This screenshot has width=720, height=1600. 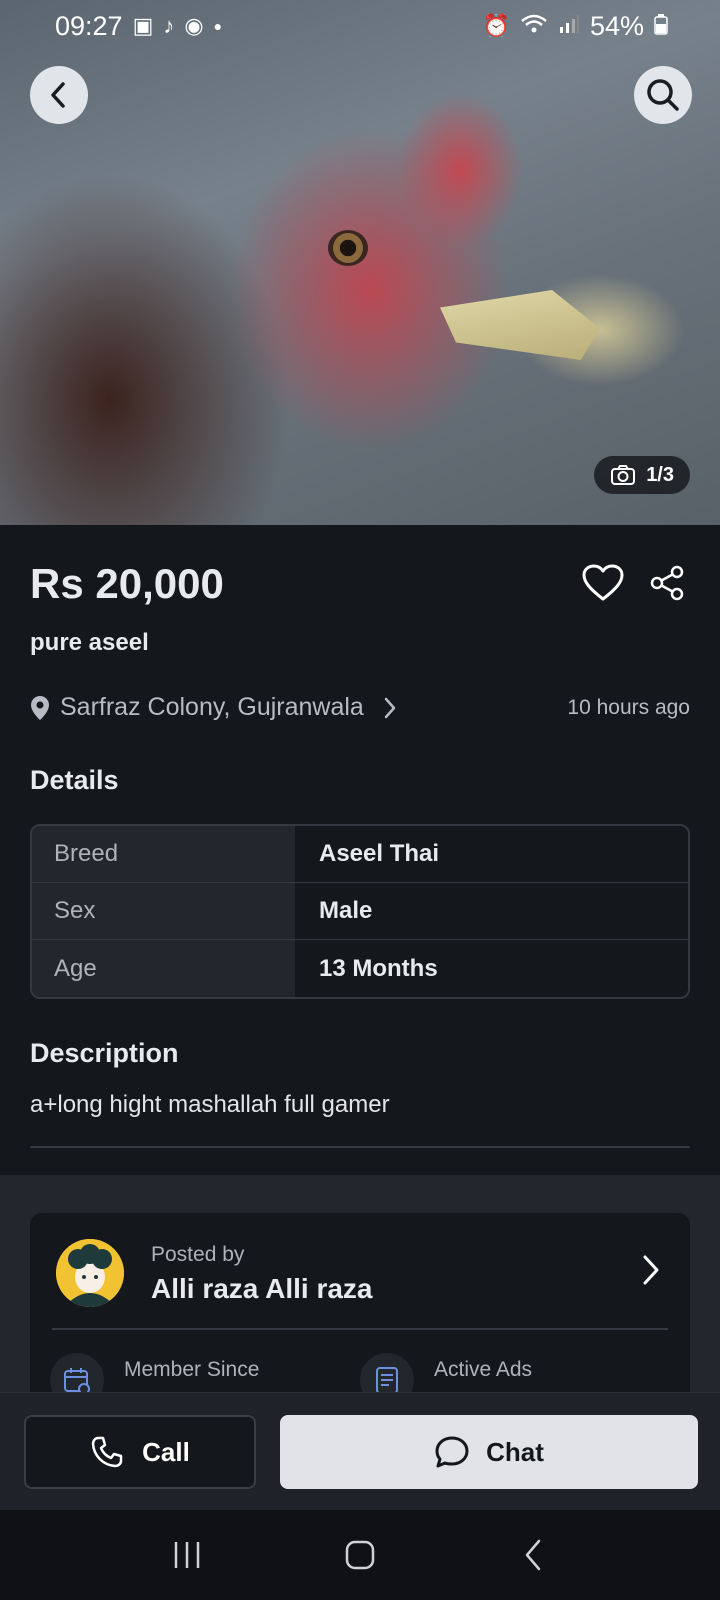 What do you see at coordinates (534, 26) in the screenshot?
I see `wifi-icon` at bounding box center [534, 26].